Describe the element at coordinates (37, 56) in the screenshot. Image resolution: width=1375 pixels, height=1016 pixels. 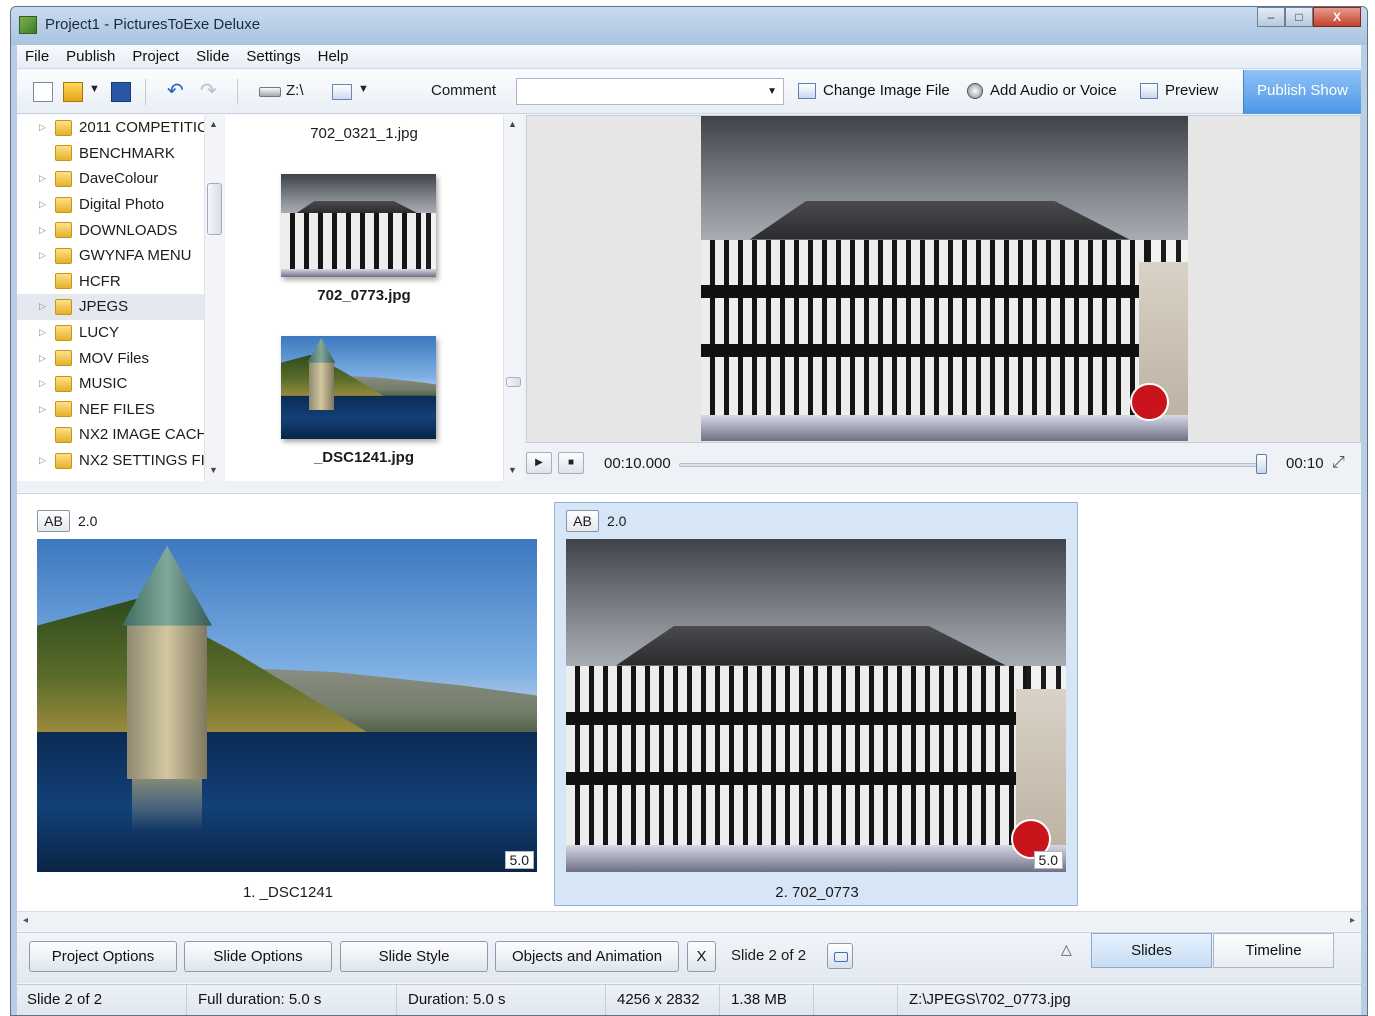
I see `menu-file: File` at that location.